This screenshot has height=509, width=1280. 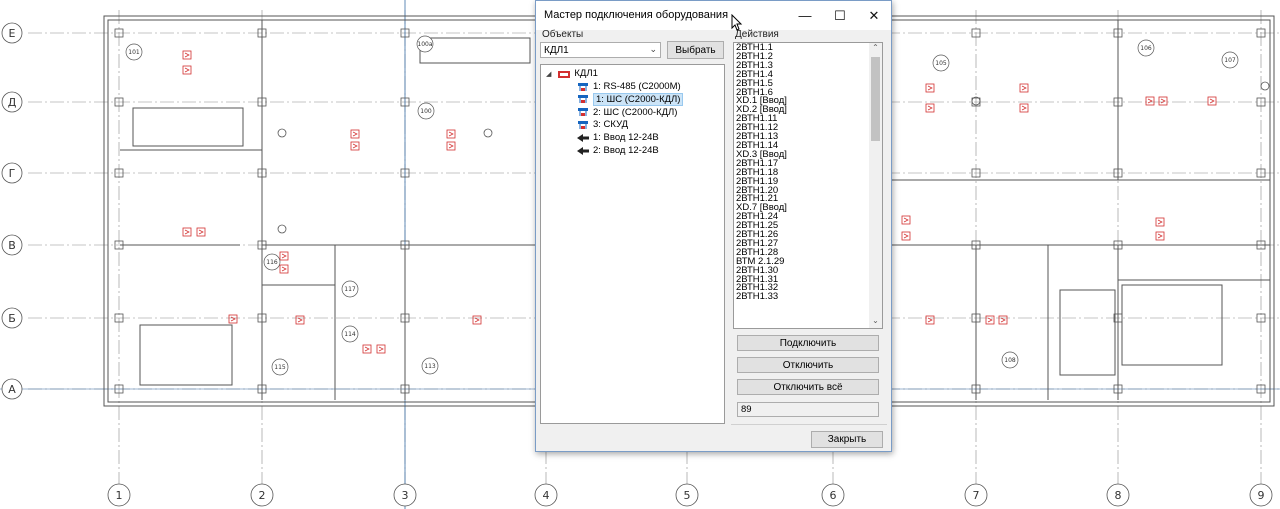 I want to click on action-item: 2ВТН1.33, so click(x=802, y=297).